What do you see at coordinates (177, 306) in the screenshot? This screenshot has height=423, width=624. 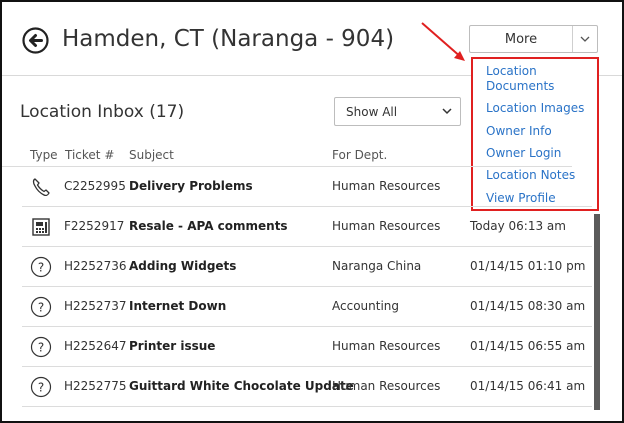 I see `ticket-subject: Internet Down` at bounding box center [177, 306].